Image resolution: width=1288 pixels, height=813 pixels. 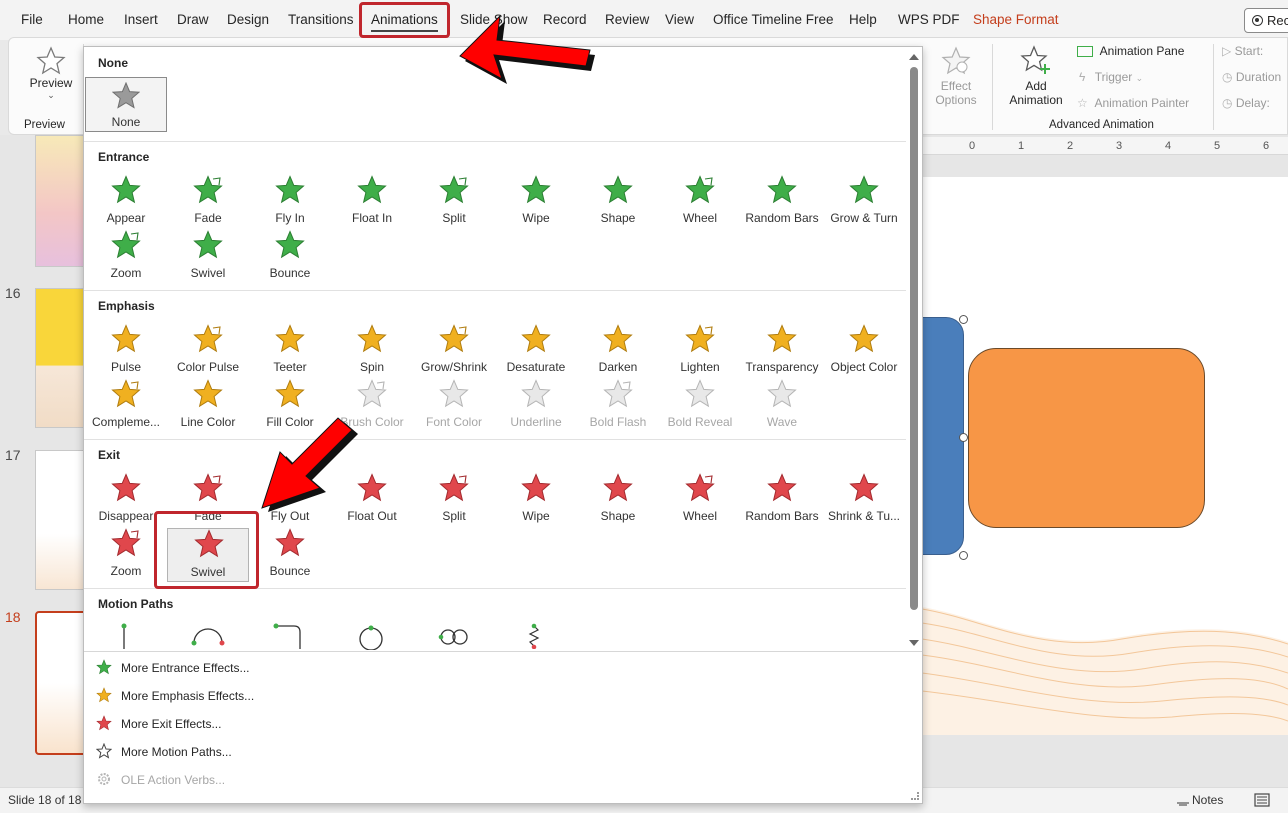 I want to click on emphasis-effect-darken: Darken, so click(x=618, y=351).